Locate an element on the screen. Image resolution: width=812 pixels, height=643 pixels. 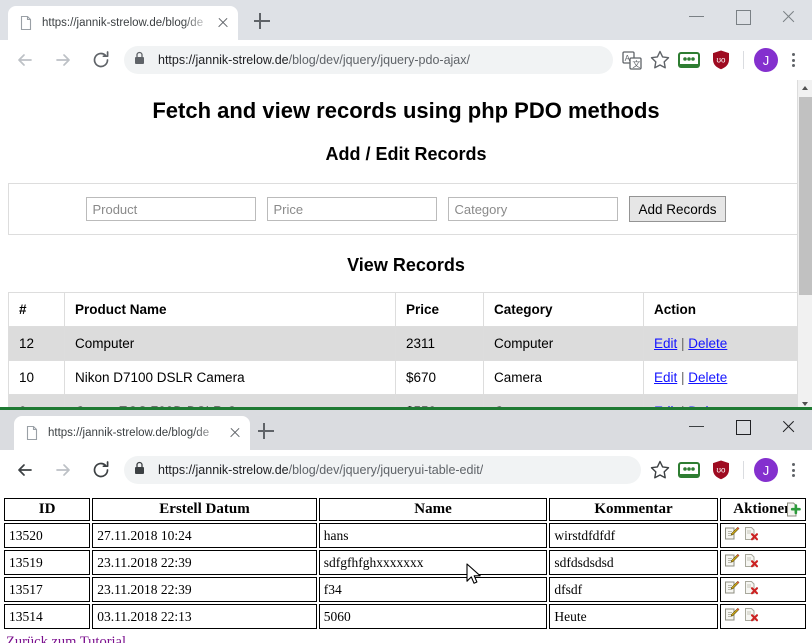
add-records-button: Add Records is located at coordinates (677, 209).